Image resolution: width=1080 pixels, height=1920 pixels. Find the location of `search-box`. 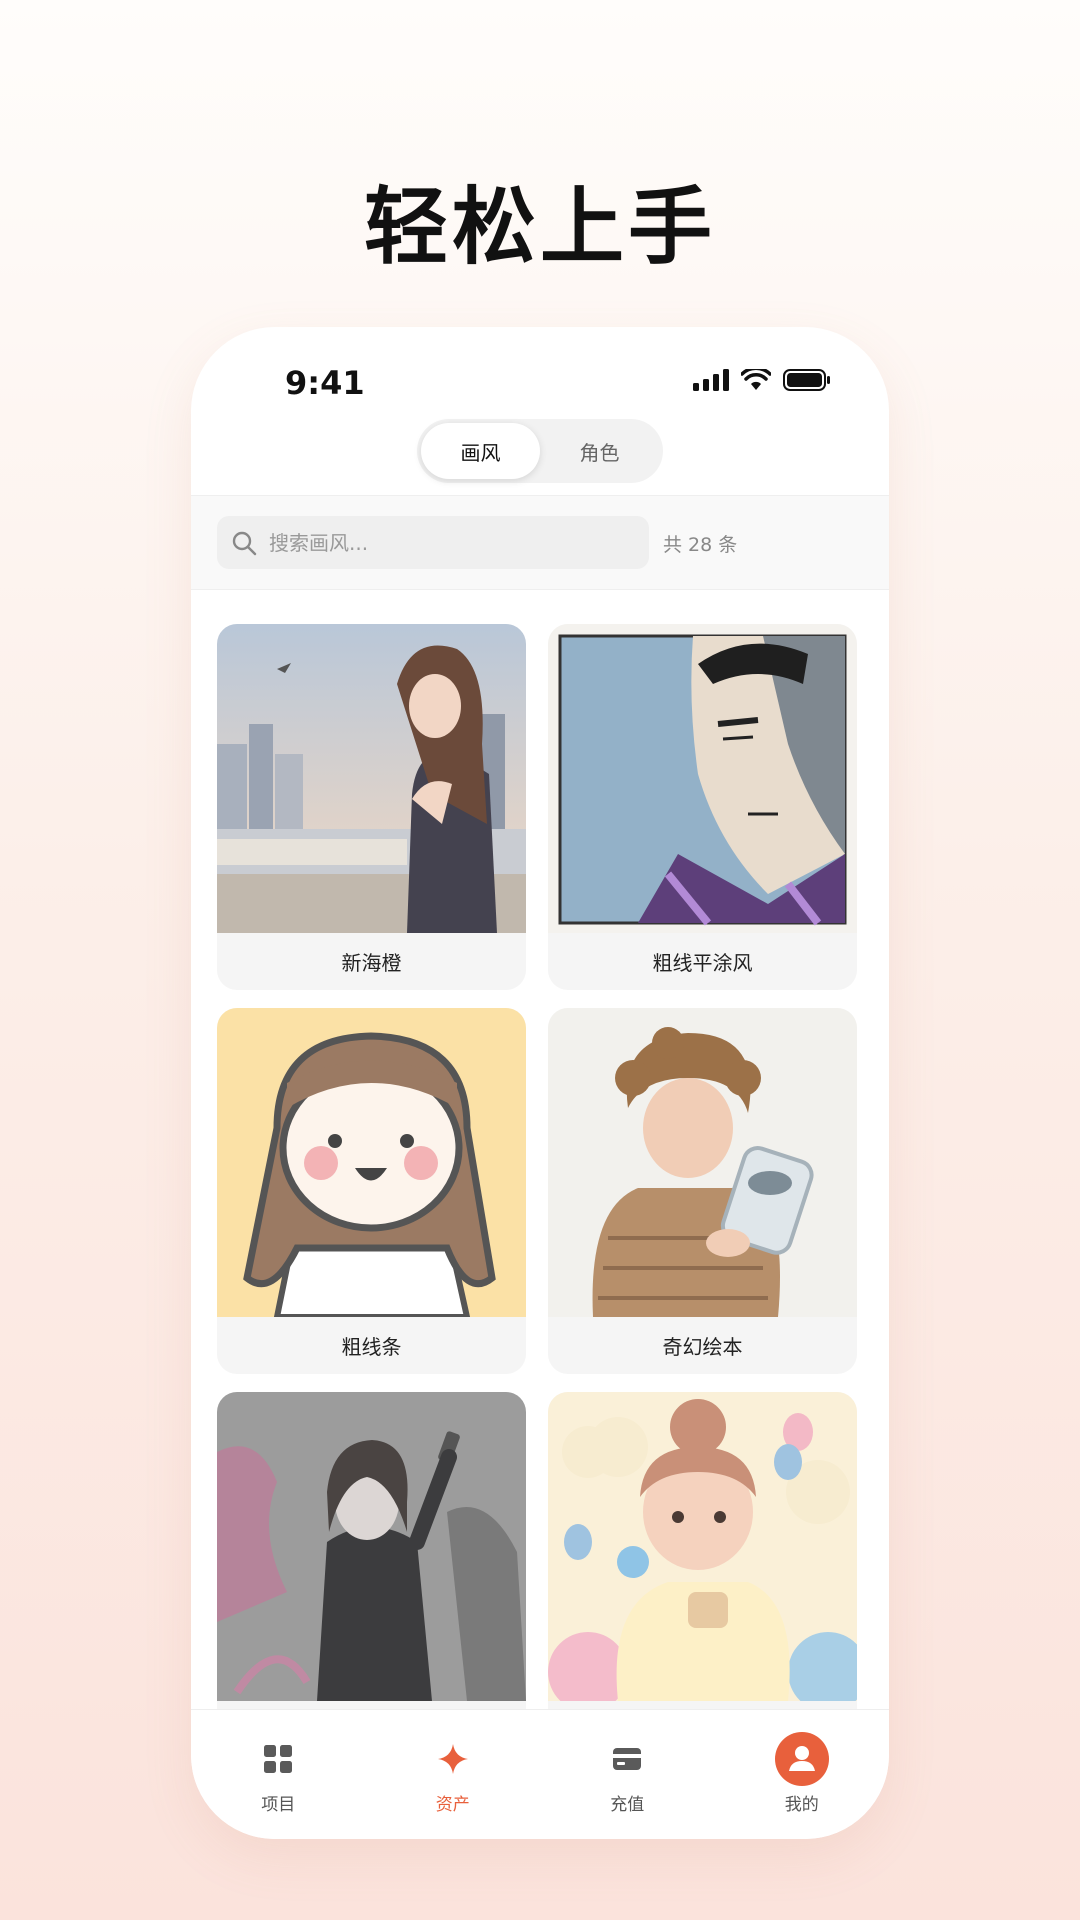

search-box is located at coordinates (433, 542).